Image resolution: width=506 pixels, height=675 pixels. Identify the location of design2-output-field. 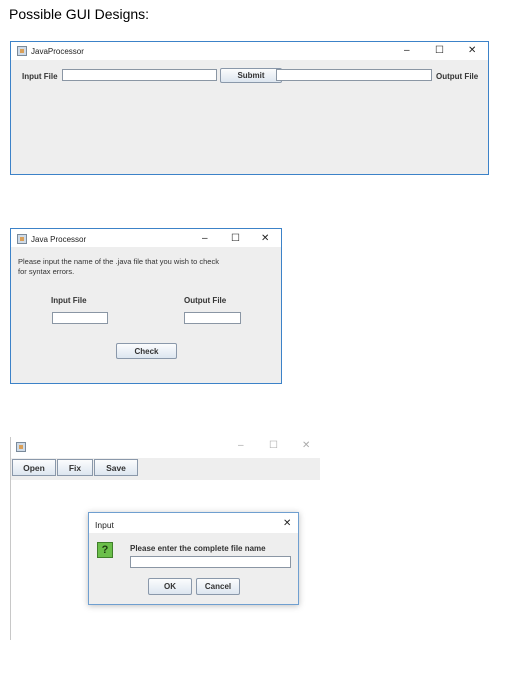
(212, 318).